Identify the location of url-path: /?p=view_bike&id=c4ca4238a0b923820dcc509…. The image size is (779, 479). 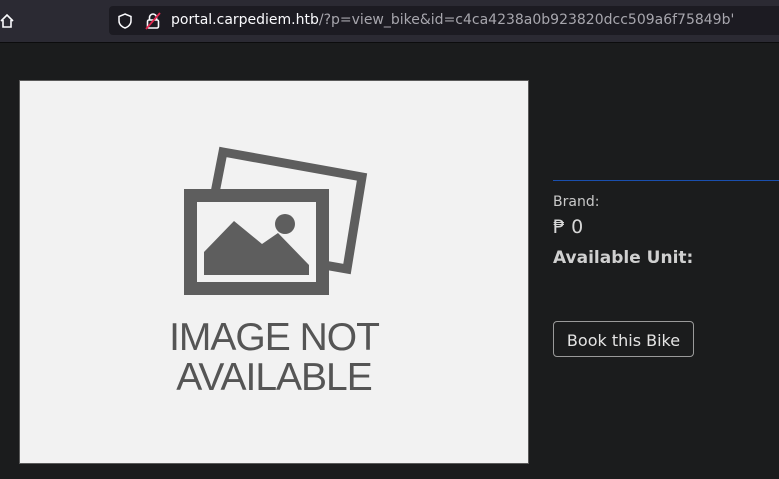
(526, 20).